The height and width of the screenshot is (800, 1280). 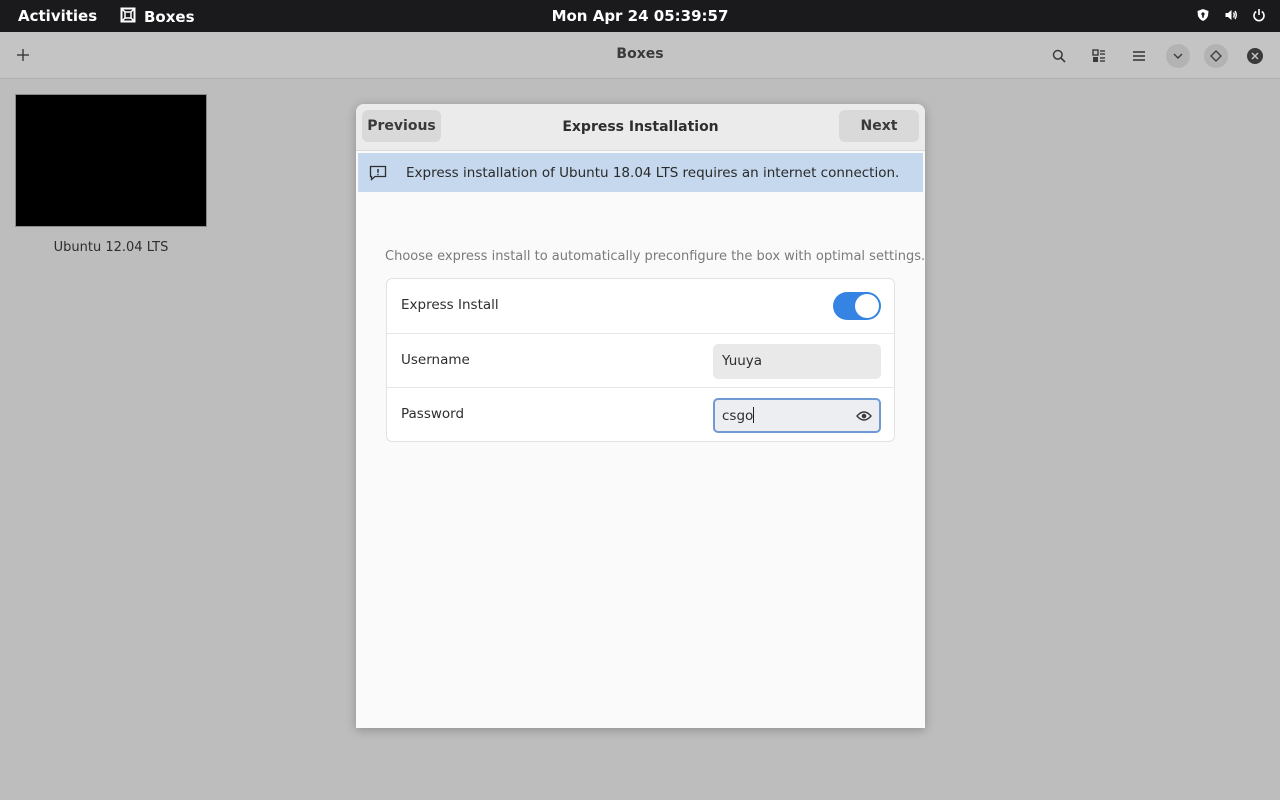 I want to click on express-install-toggle, so click(x=857, y=306).